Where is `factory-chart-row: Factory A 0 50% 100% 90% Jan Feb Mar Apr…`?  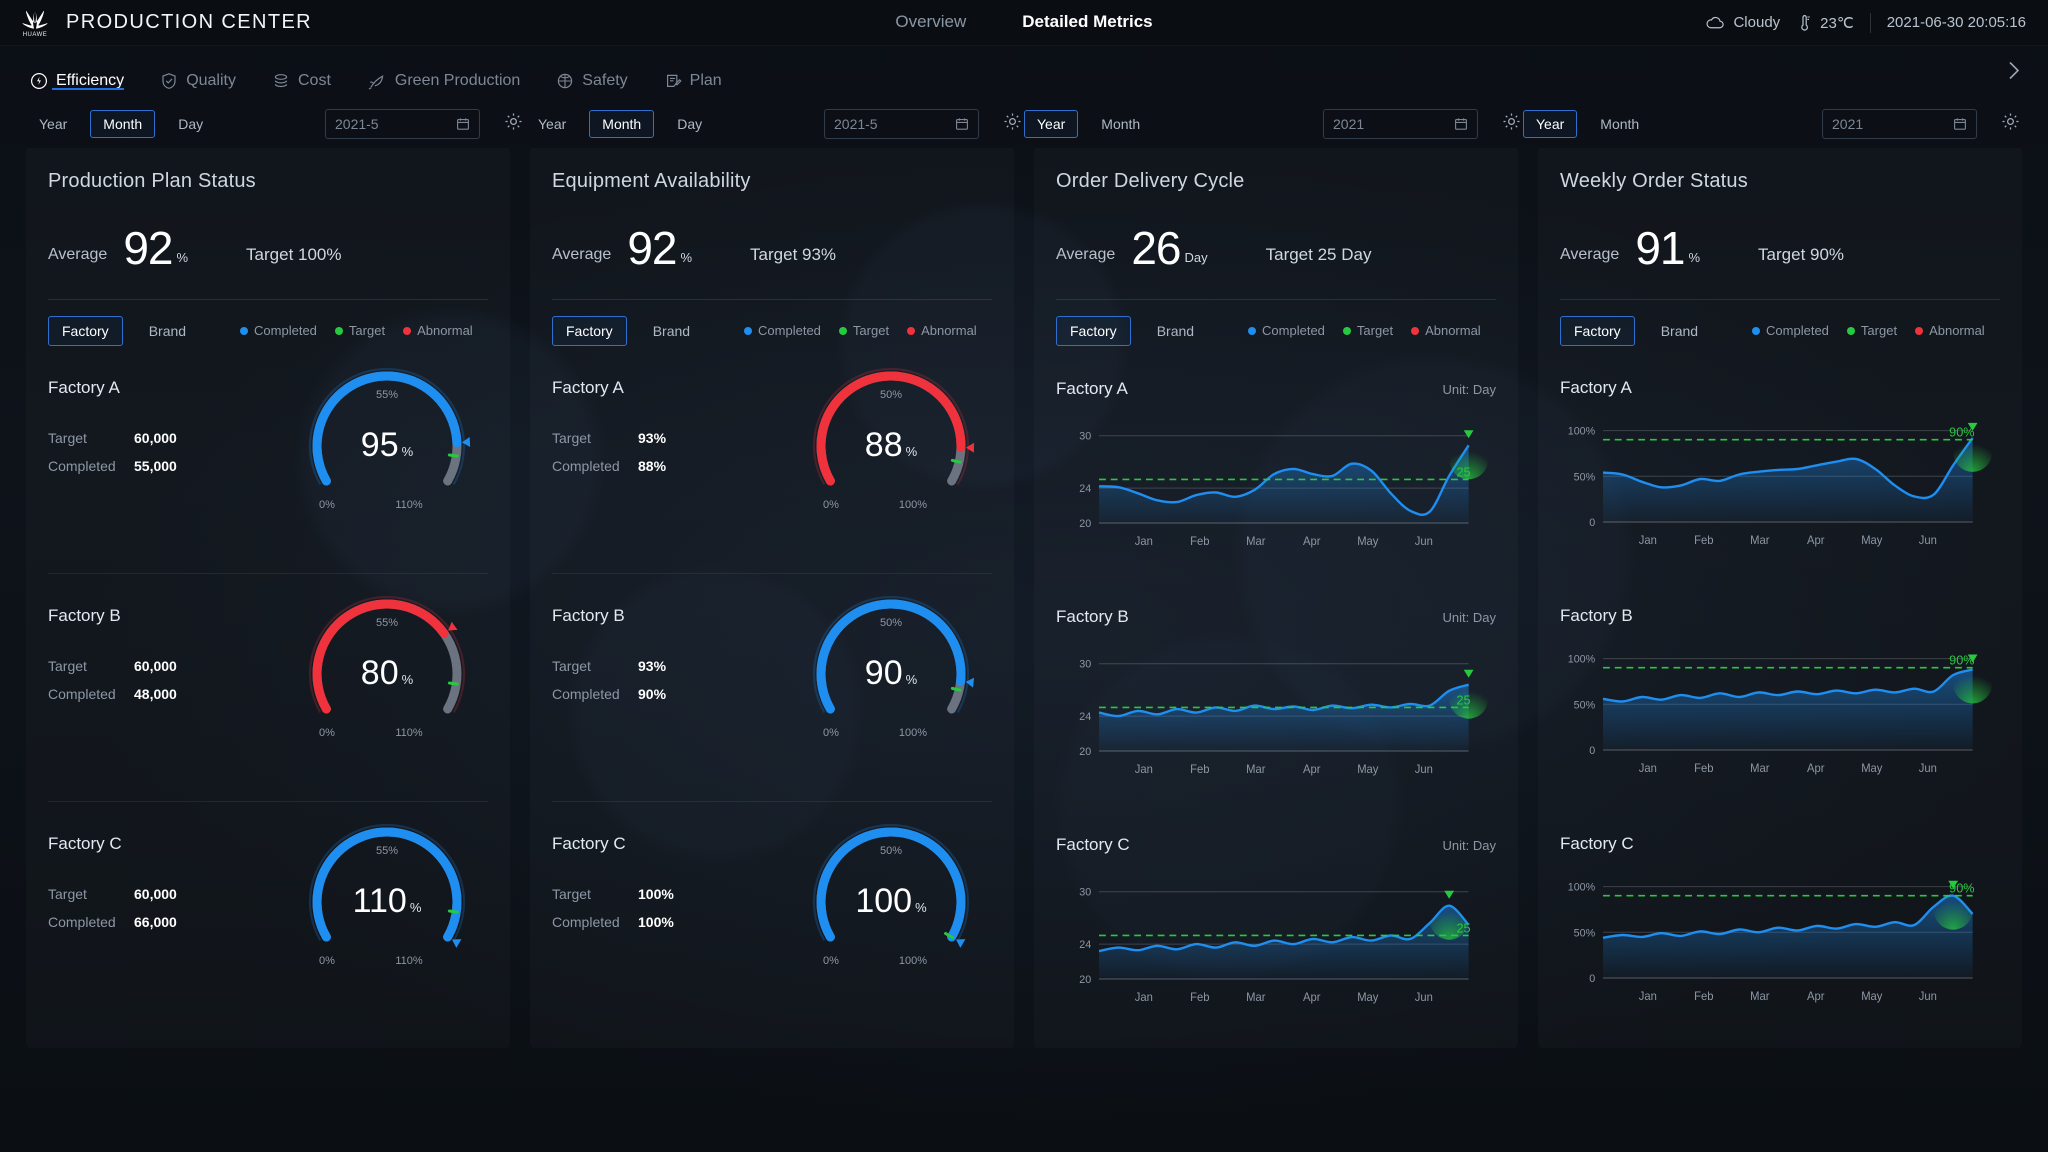
factory-chart-row: Factory A 0 50% 100% 90% Jan Feb Mar Apr… is located at coordinates (1780, 464).